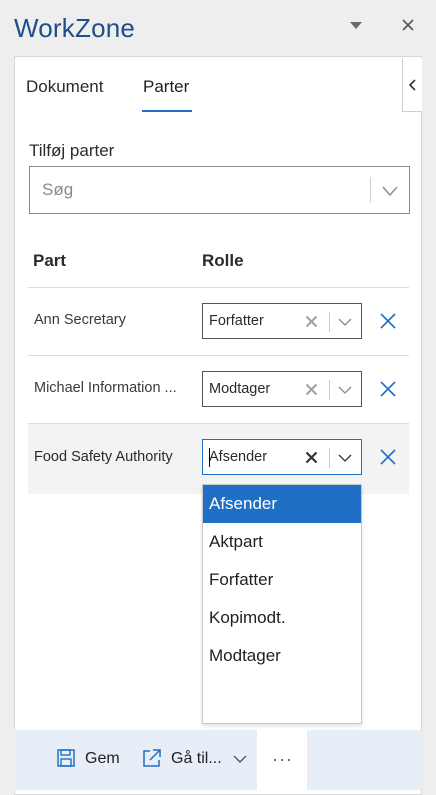 The image size is (436, 795). Describe the element at coordinates (236, 321) in the screenshot. I see `role-value: Forfatter` at that location.